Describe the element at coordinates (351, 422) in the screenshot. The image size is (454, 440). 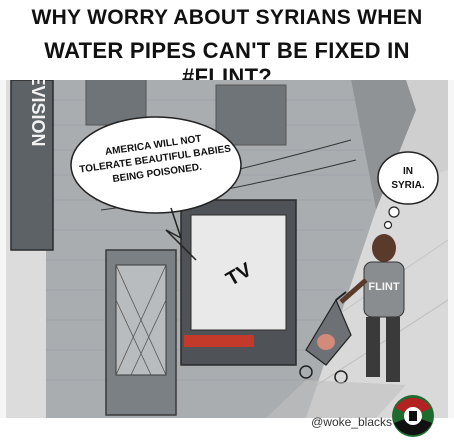
I see `credit-text: @woke_blacks` at that location.